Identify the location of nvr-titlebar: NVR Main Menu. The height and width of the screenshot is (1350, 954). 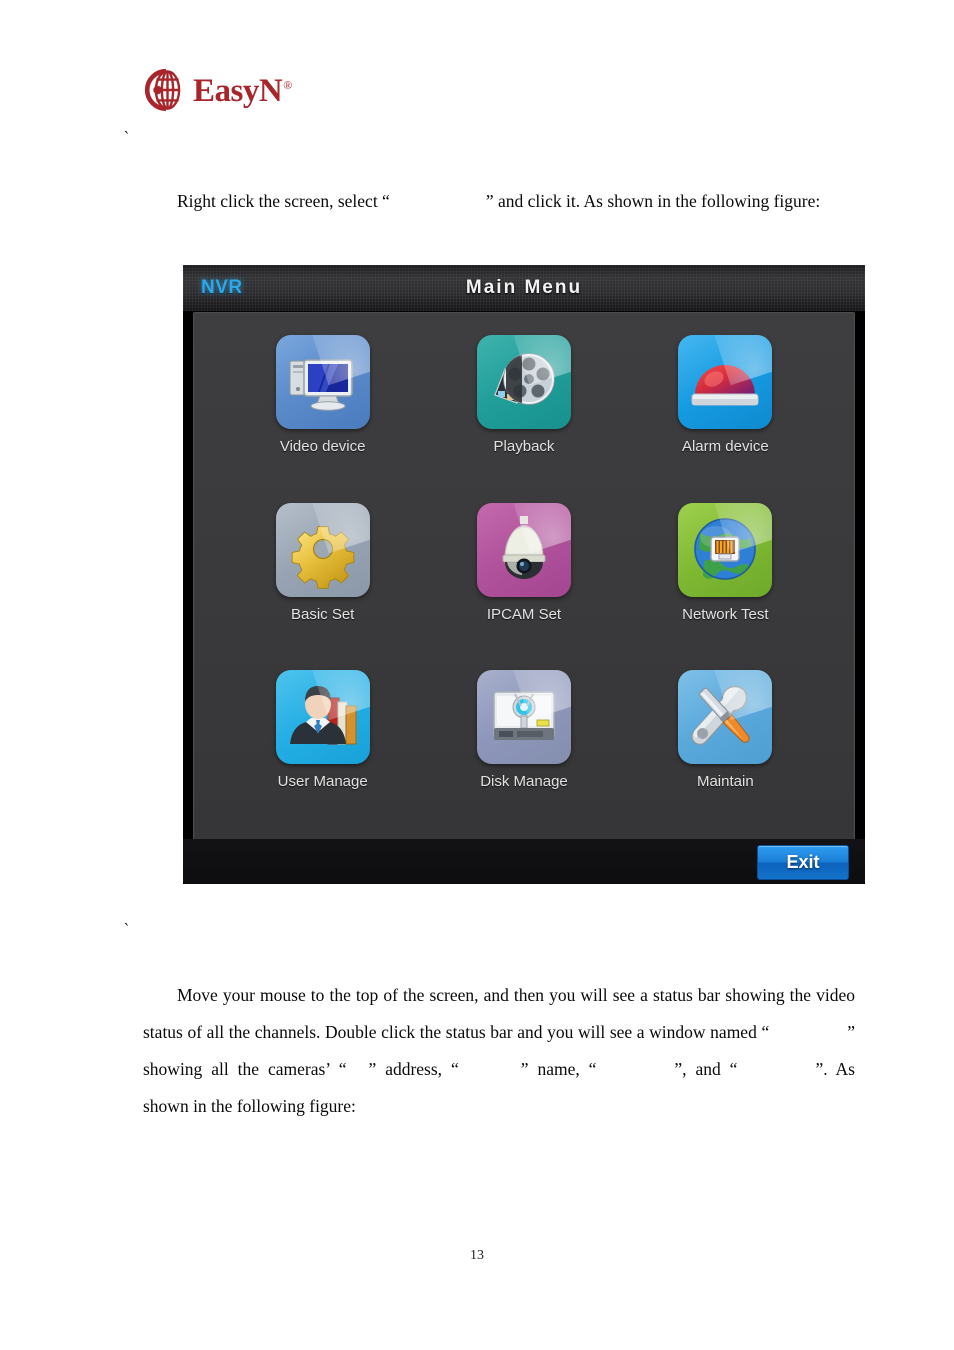
(524, 288).